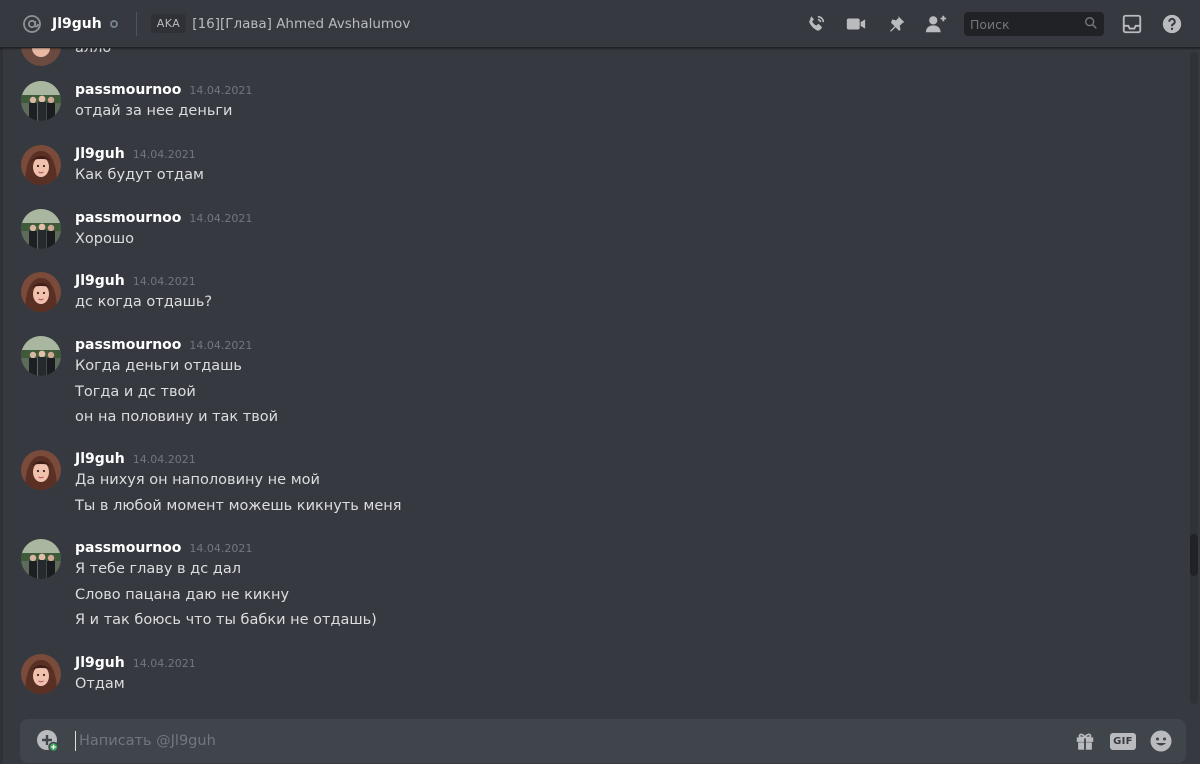 This screenshot has height=764, width=1200. I want to click on add-friend-icon, so click(936, 24).